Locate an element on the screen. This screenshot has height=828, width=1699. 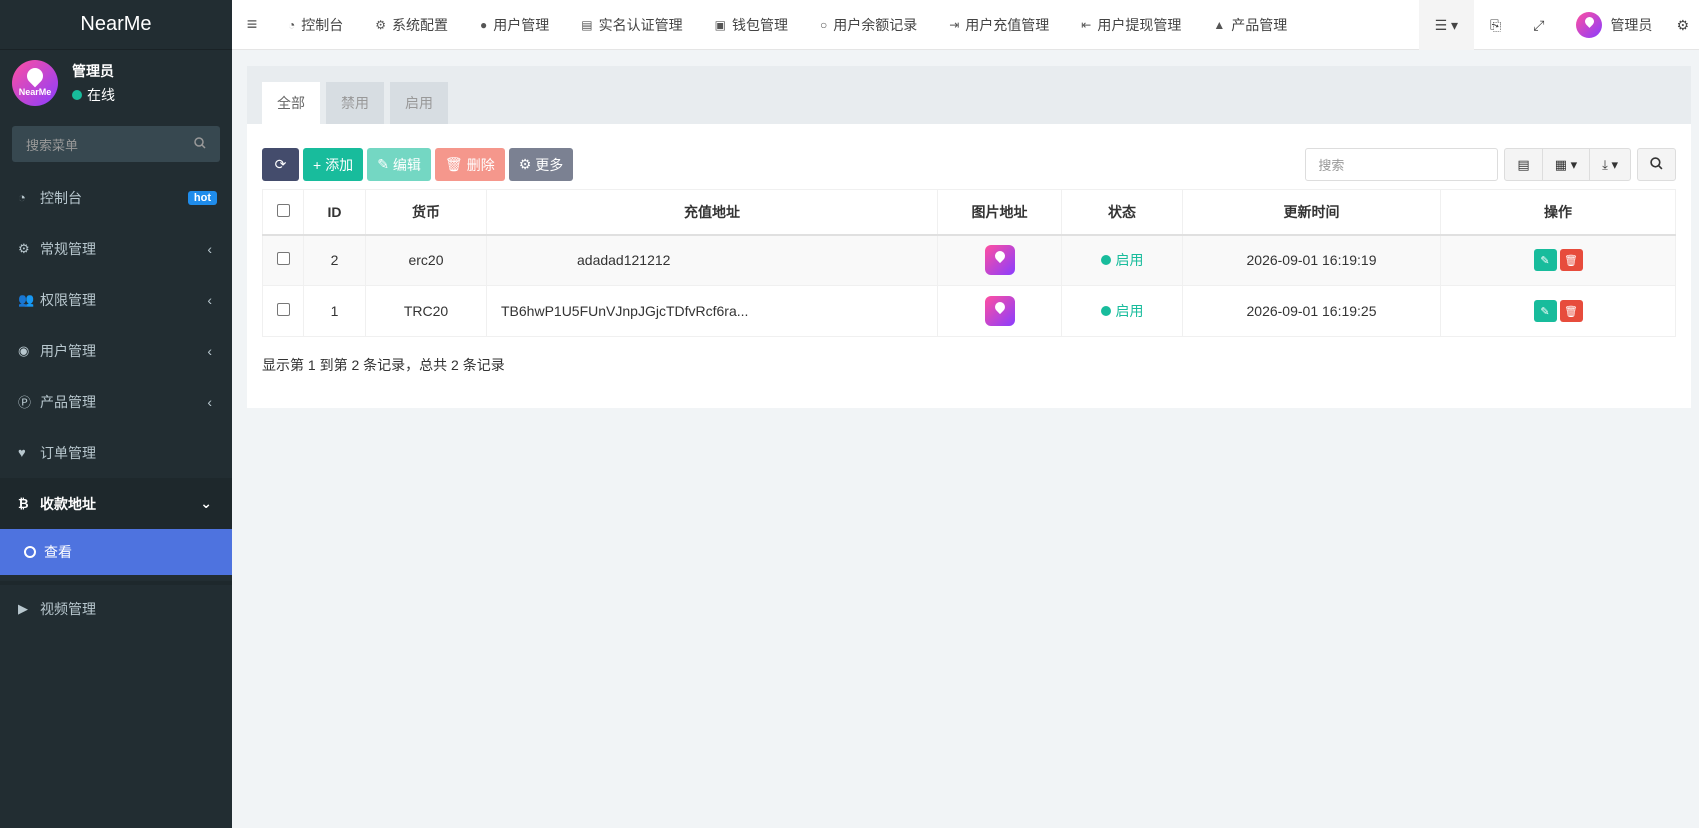
tab-enabled: 启用 is located at coordinates (419, 103).